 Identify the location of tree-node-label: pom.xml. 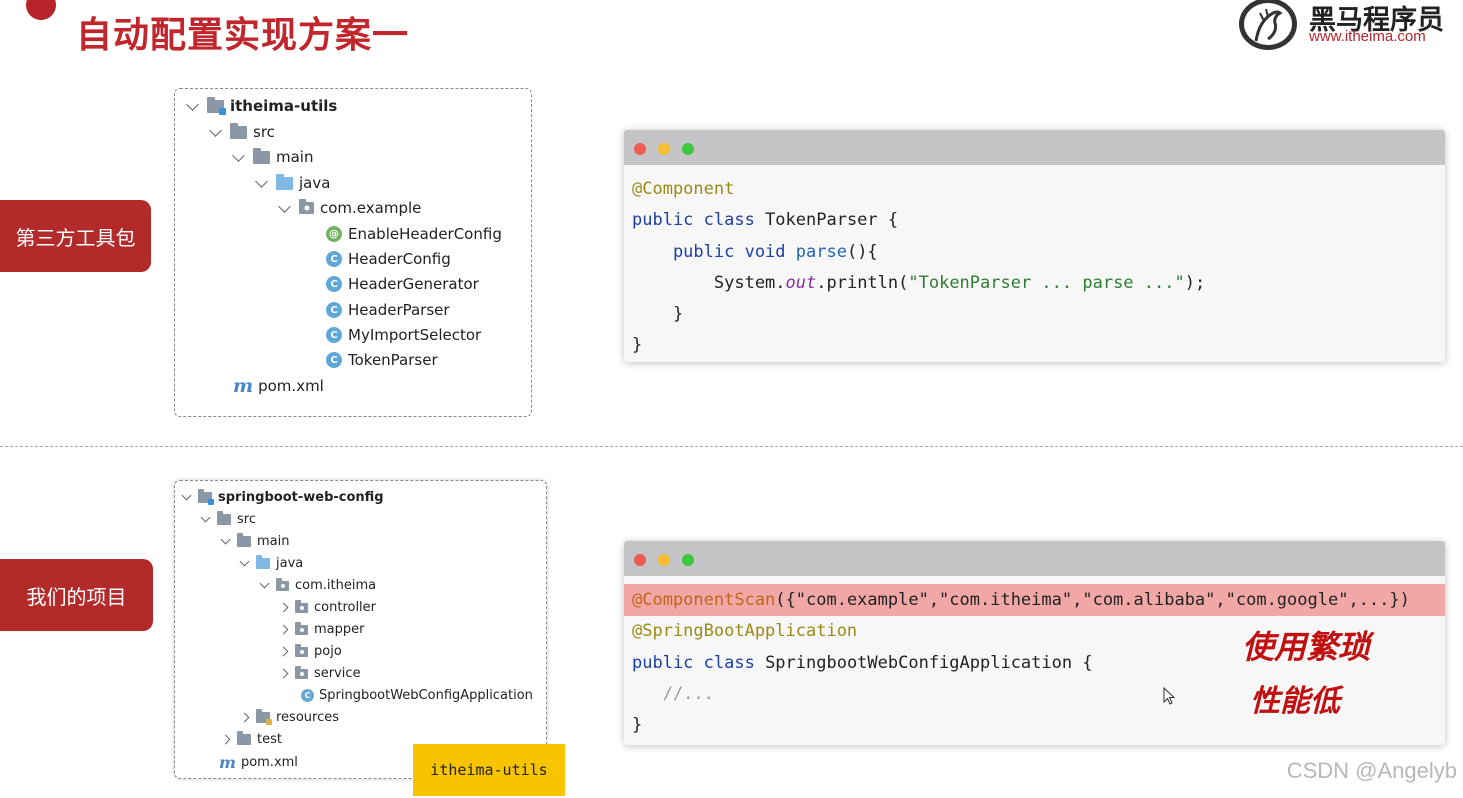
(291, 386).